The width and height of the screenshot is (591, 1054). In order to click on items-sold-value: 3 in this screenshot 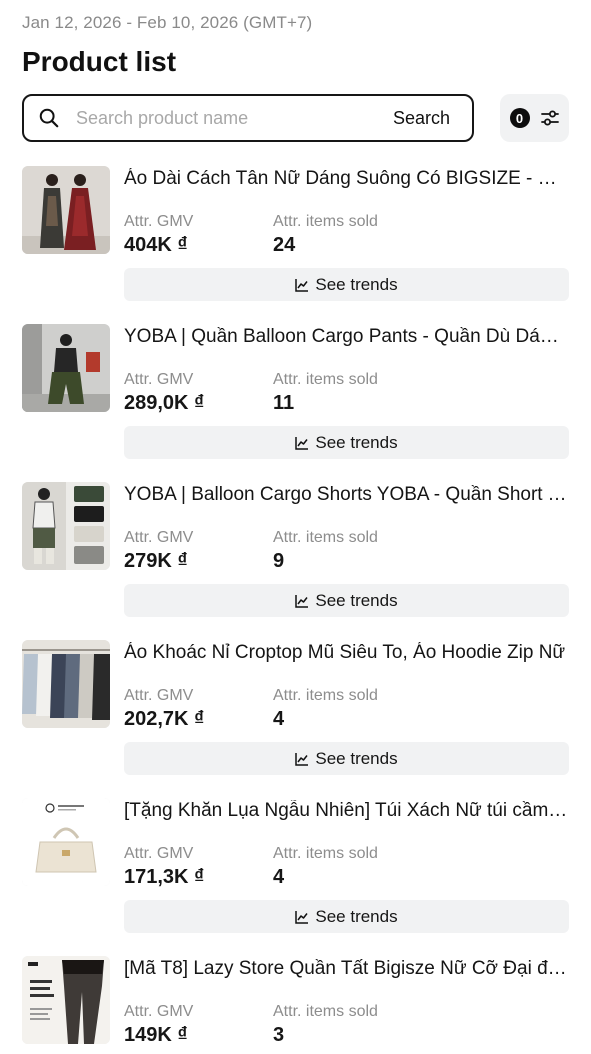, I will do `click(279, 1035)`.